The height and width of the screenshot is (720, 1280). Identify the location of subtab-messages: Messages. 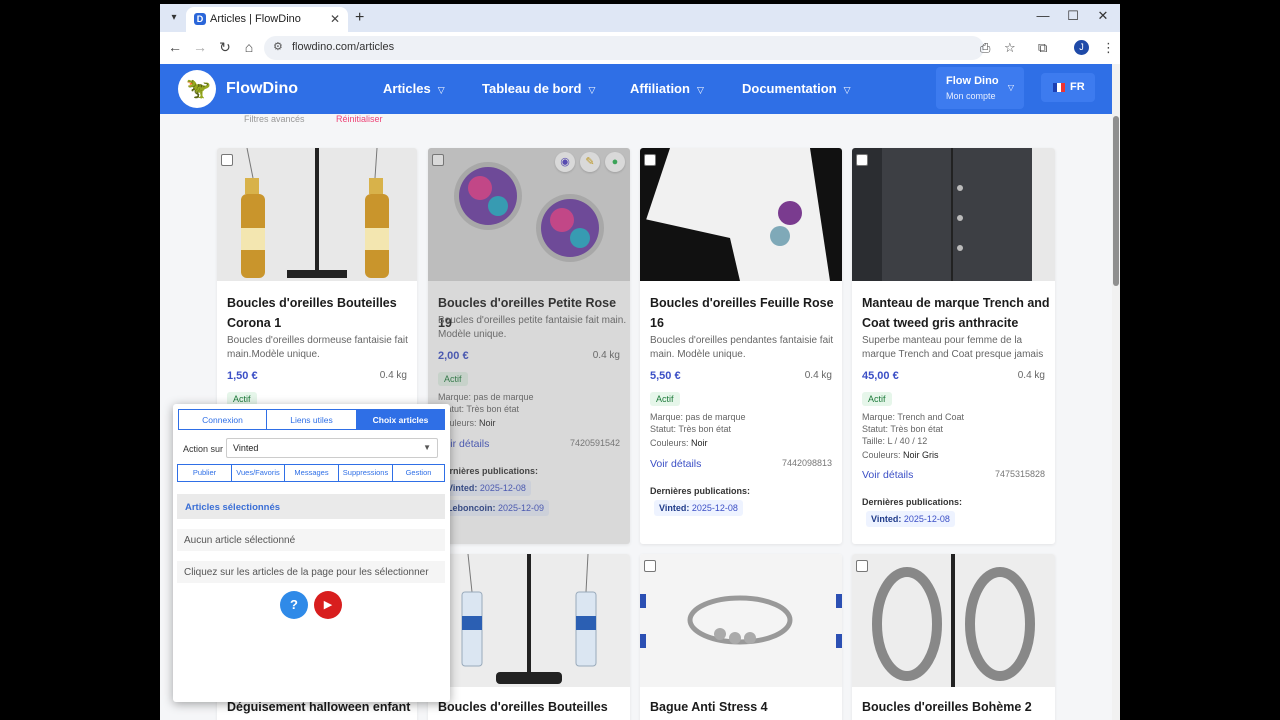
(311, 473).